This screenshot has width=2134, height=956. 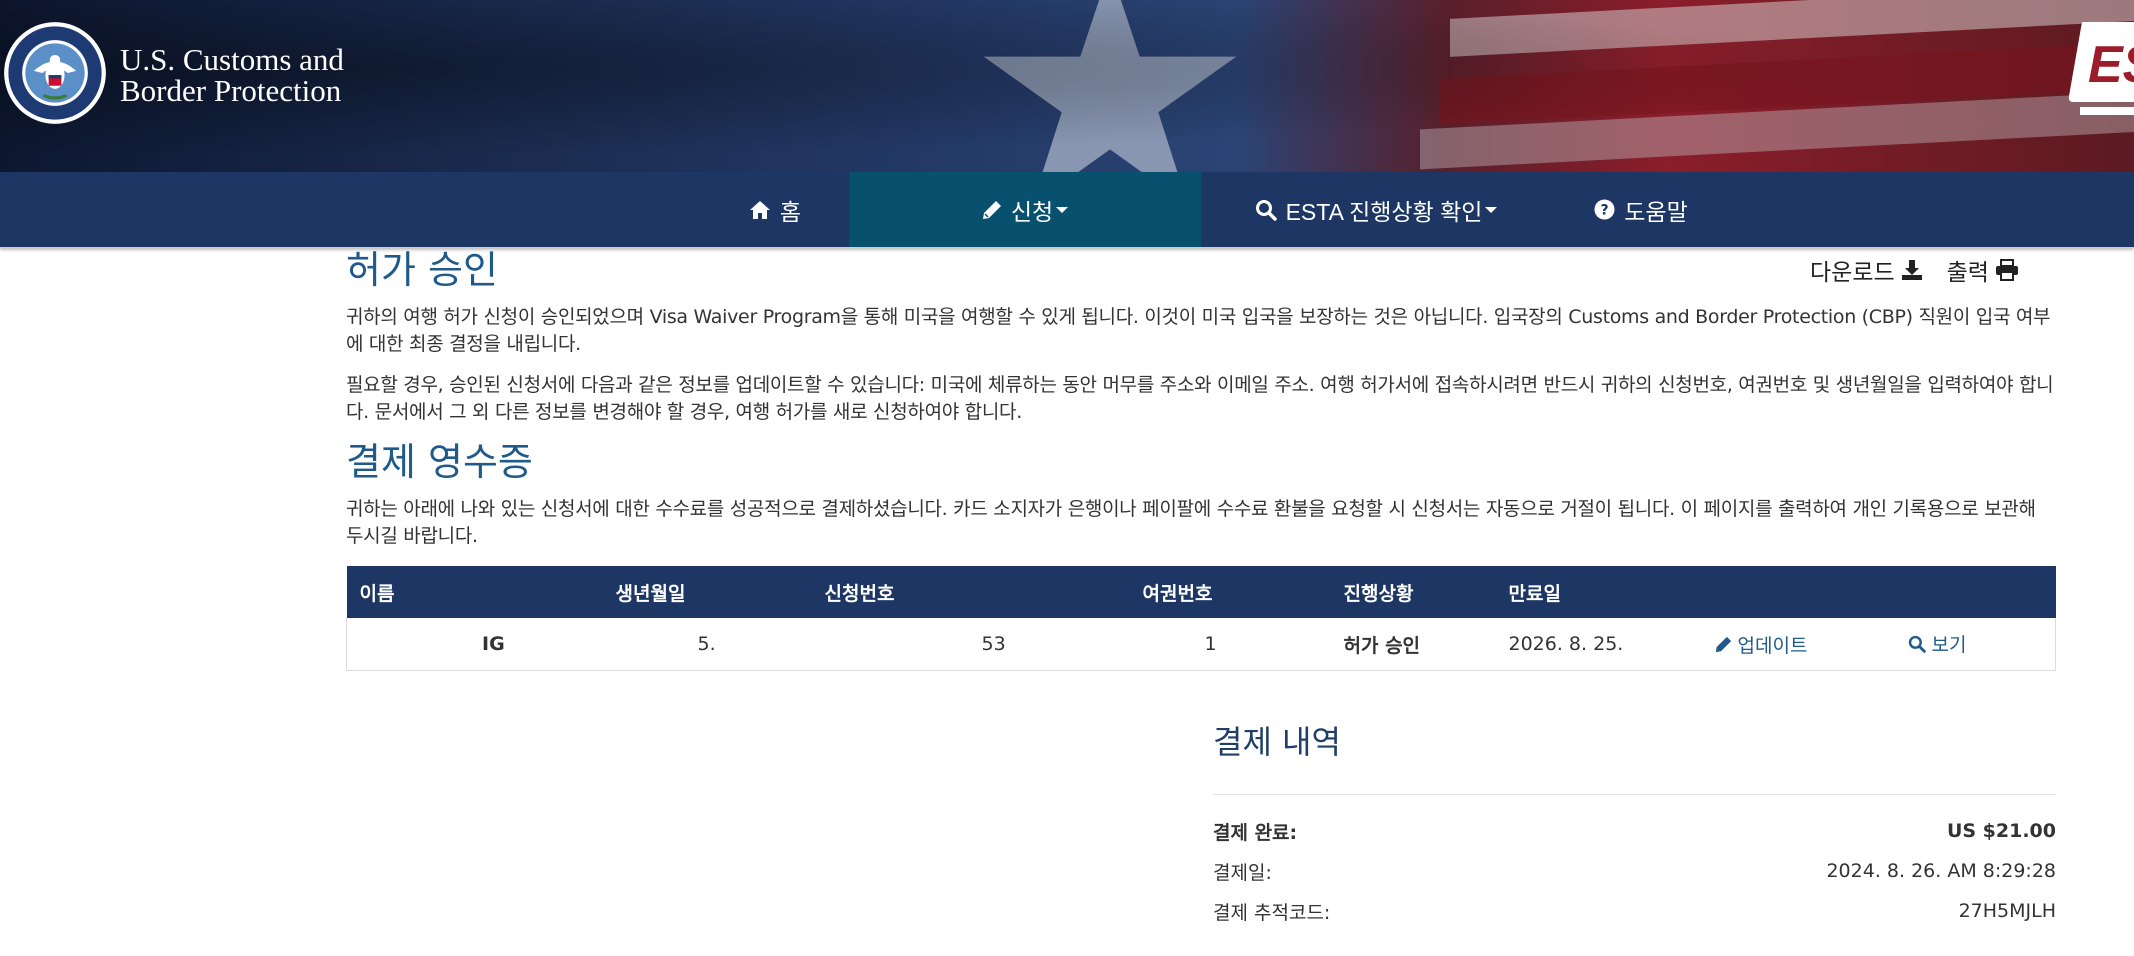 What do you see at coordinates (1634, 911) in the screenshot?
I see `payment-row-tracking: 결제 추적코드: 27H5MJLH` at bounding box center [1634, 911].